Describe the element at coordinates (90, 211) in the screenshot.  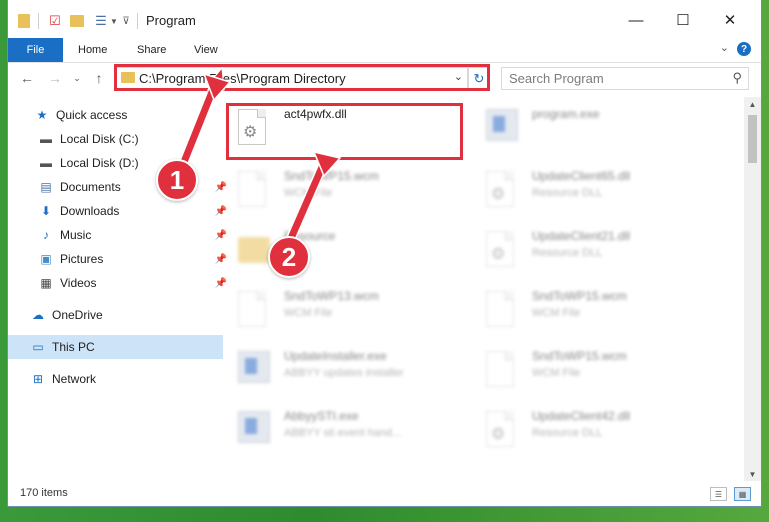
I see `sidebar-item-label: Downloads` at that location.